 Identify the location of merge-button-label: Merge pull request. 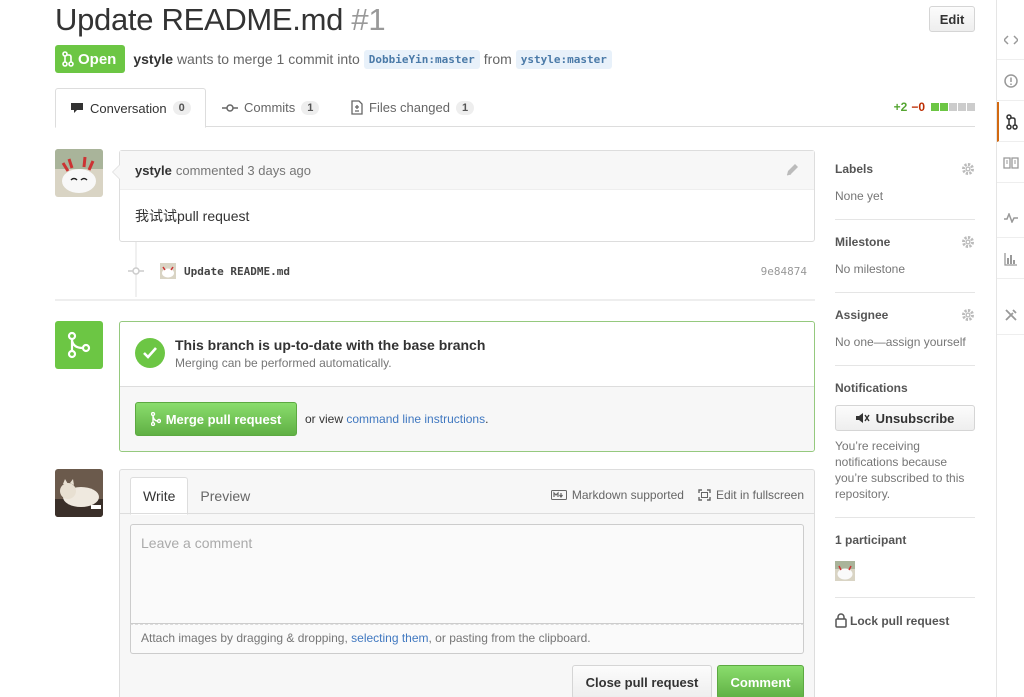
(223, 419).